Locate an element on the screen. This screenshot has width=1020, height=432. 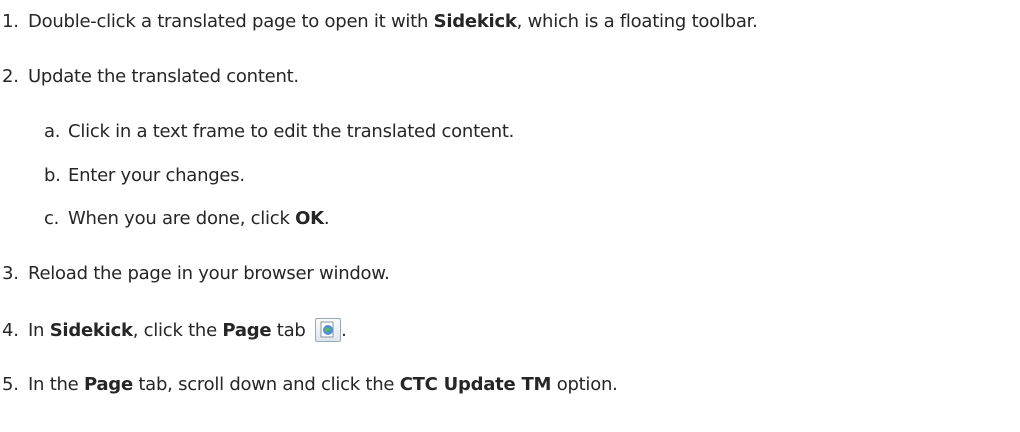
step-2: 2. Update the translated content. is located at coordinates (150, 77).